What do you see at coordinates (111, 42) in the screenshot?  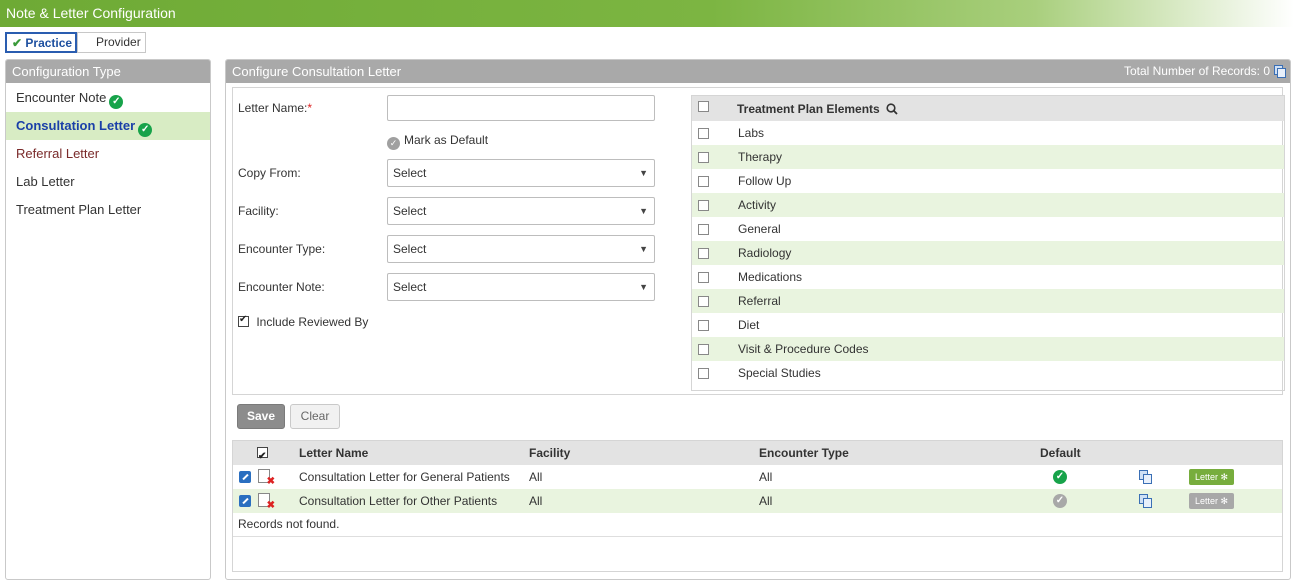 I see `provider-toggle: Provider` at bounding box center [111, 42].